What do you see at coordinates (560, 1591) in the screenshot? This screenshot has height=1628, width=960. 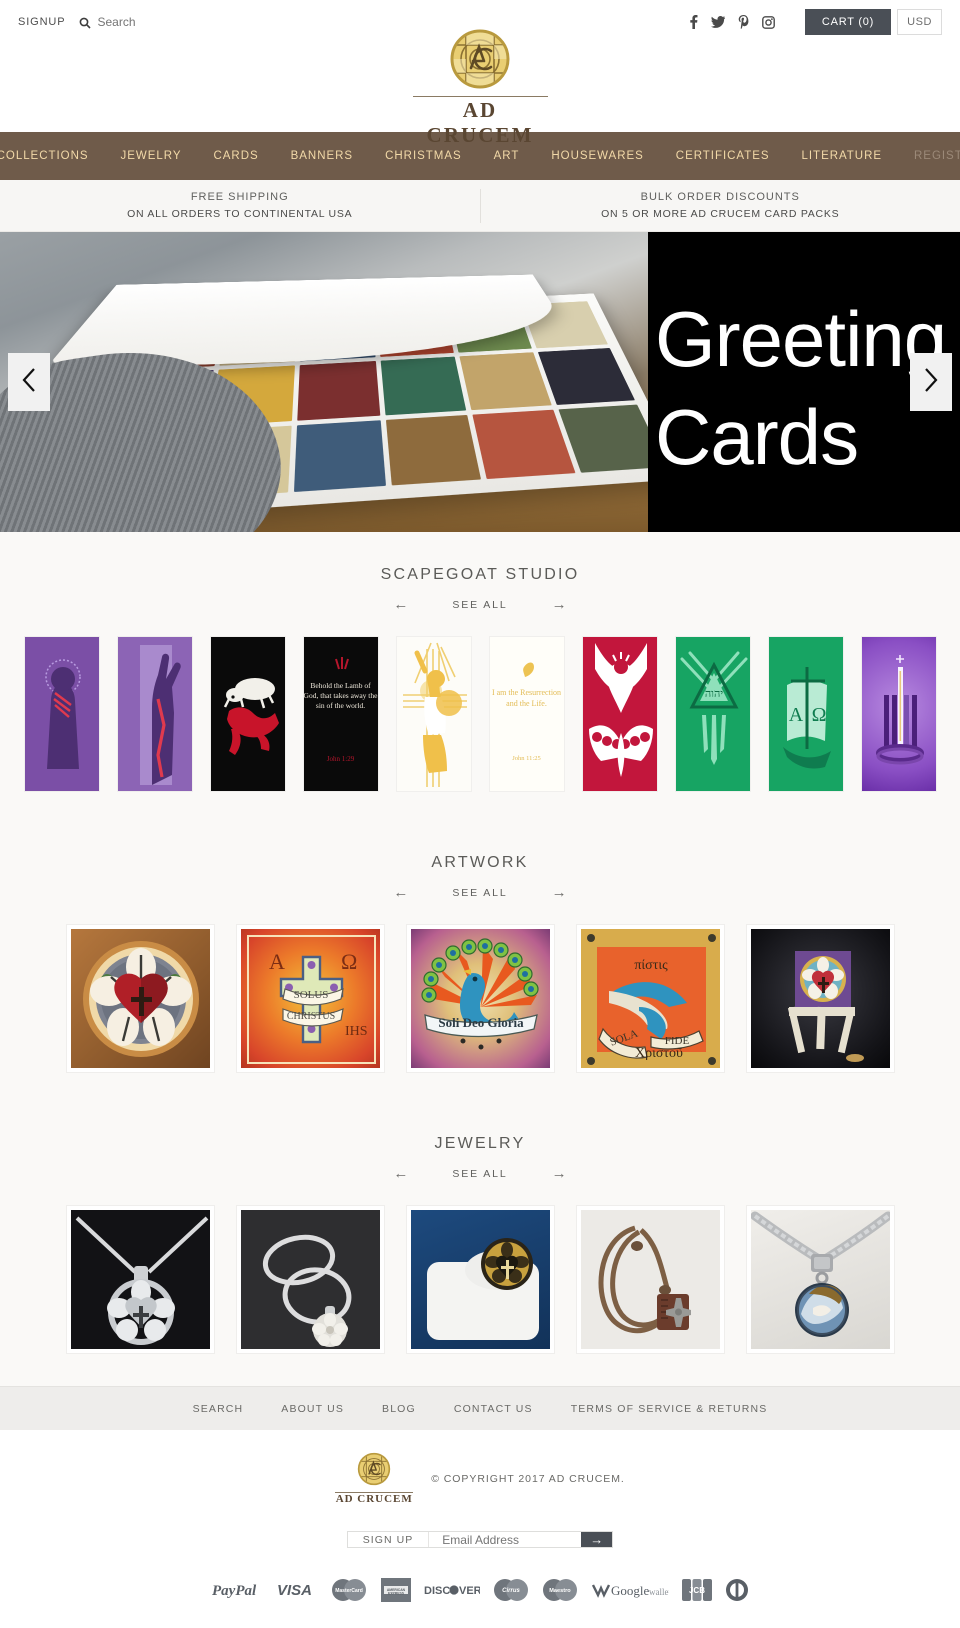 I see `svg-text: Maestro` at bounding box center [560, 1591].